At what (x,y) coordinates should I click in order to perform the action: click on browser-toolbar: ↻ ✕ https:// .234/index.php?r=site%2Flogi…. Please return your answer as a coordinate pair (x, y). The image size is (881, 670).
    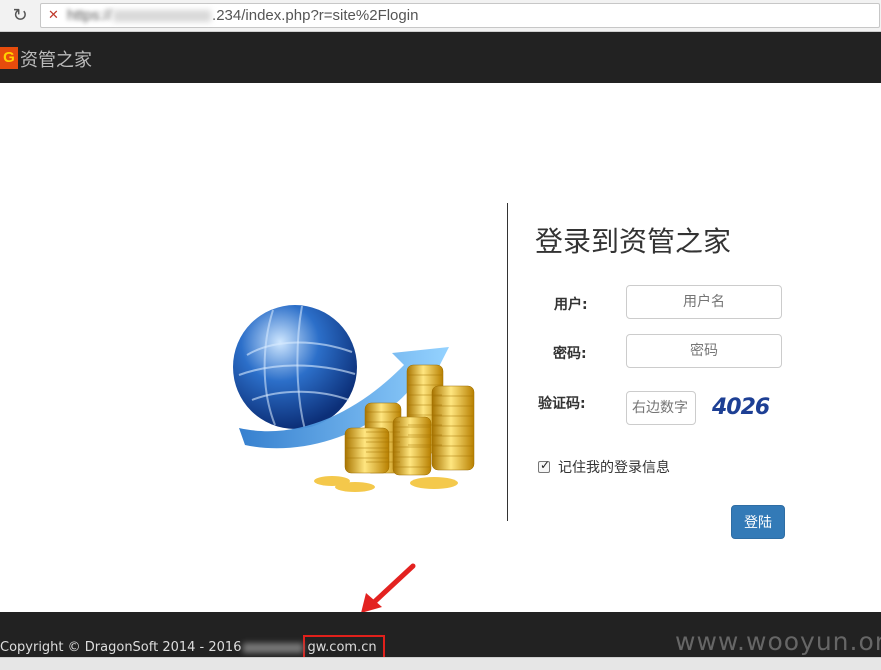
    Looking at the image, I should click on (440, 16).